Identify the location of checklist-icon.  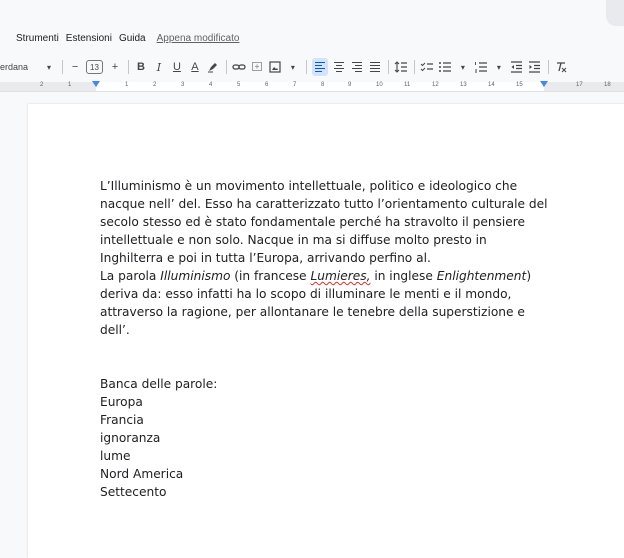
(427, 67).